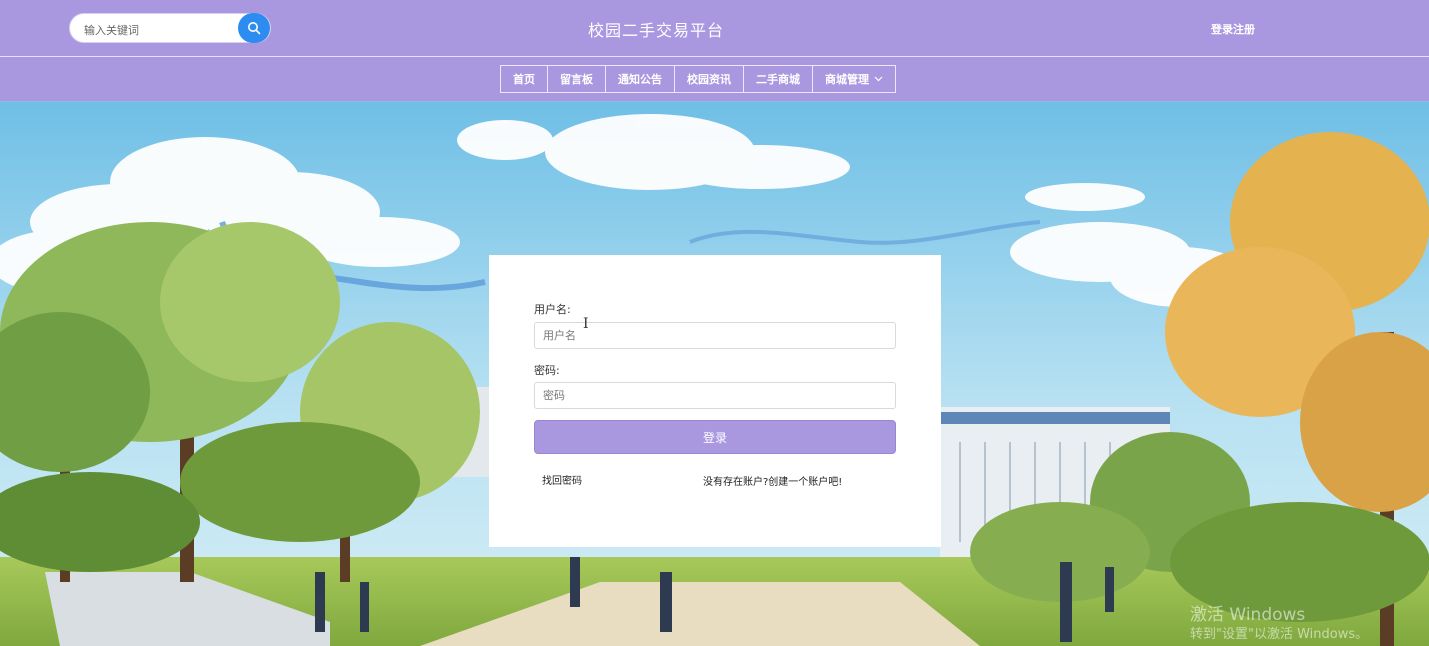 Image resolution: width=1429 pixels, height=646 pixels. What do you see at coordinates (159, 30) in the screenshot?
I see `search-input` at bounding box center [159, 30].